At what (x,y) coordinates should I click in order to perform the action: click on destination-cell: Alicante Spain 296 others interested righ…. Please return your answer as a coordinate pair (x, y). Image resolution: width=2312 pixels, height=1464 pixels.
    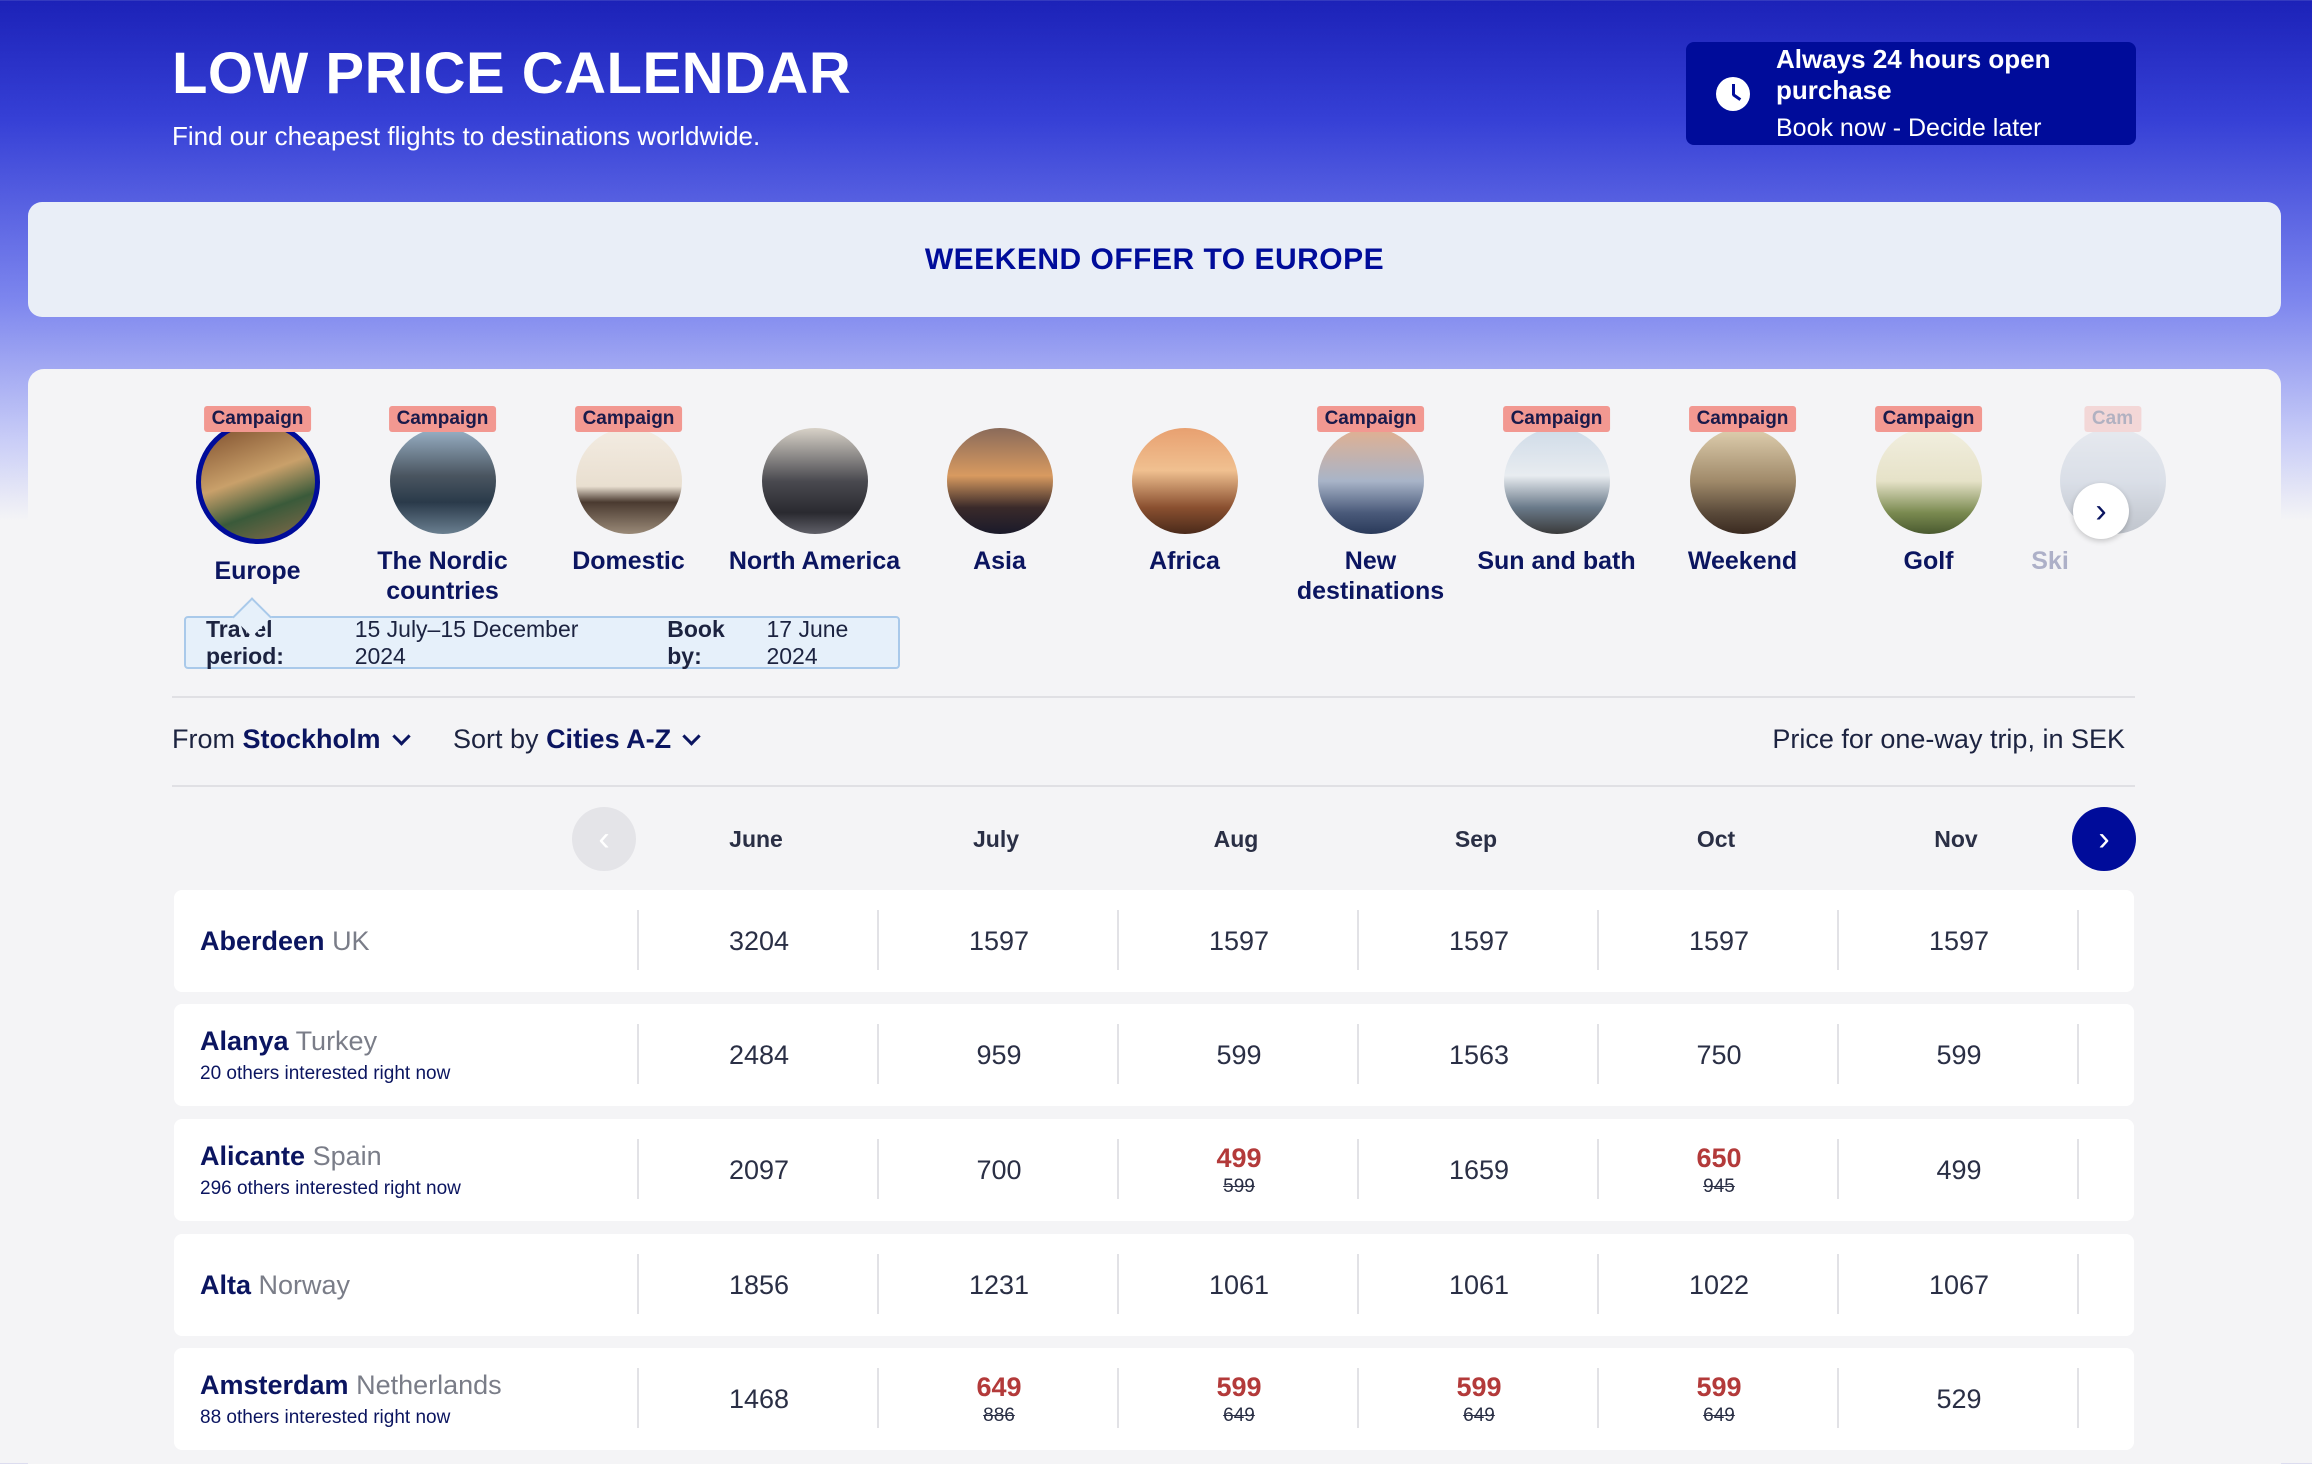
    Looking at the image, I should click on (330, 1170).